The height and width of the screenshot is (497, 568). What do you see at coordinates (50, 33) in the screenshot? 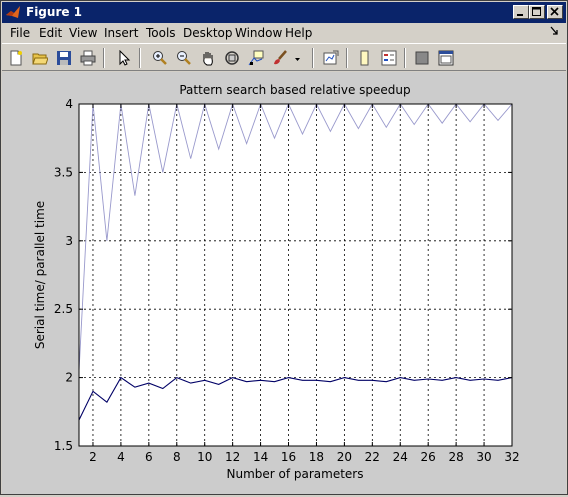
I see `menu-edit: Edit` at bounding box center [50, 33].